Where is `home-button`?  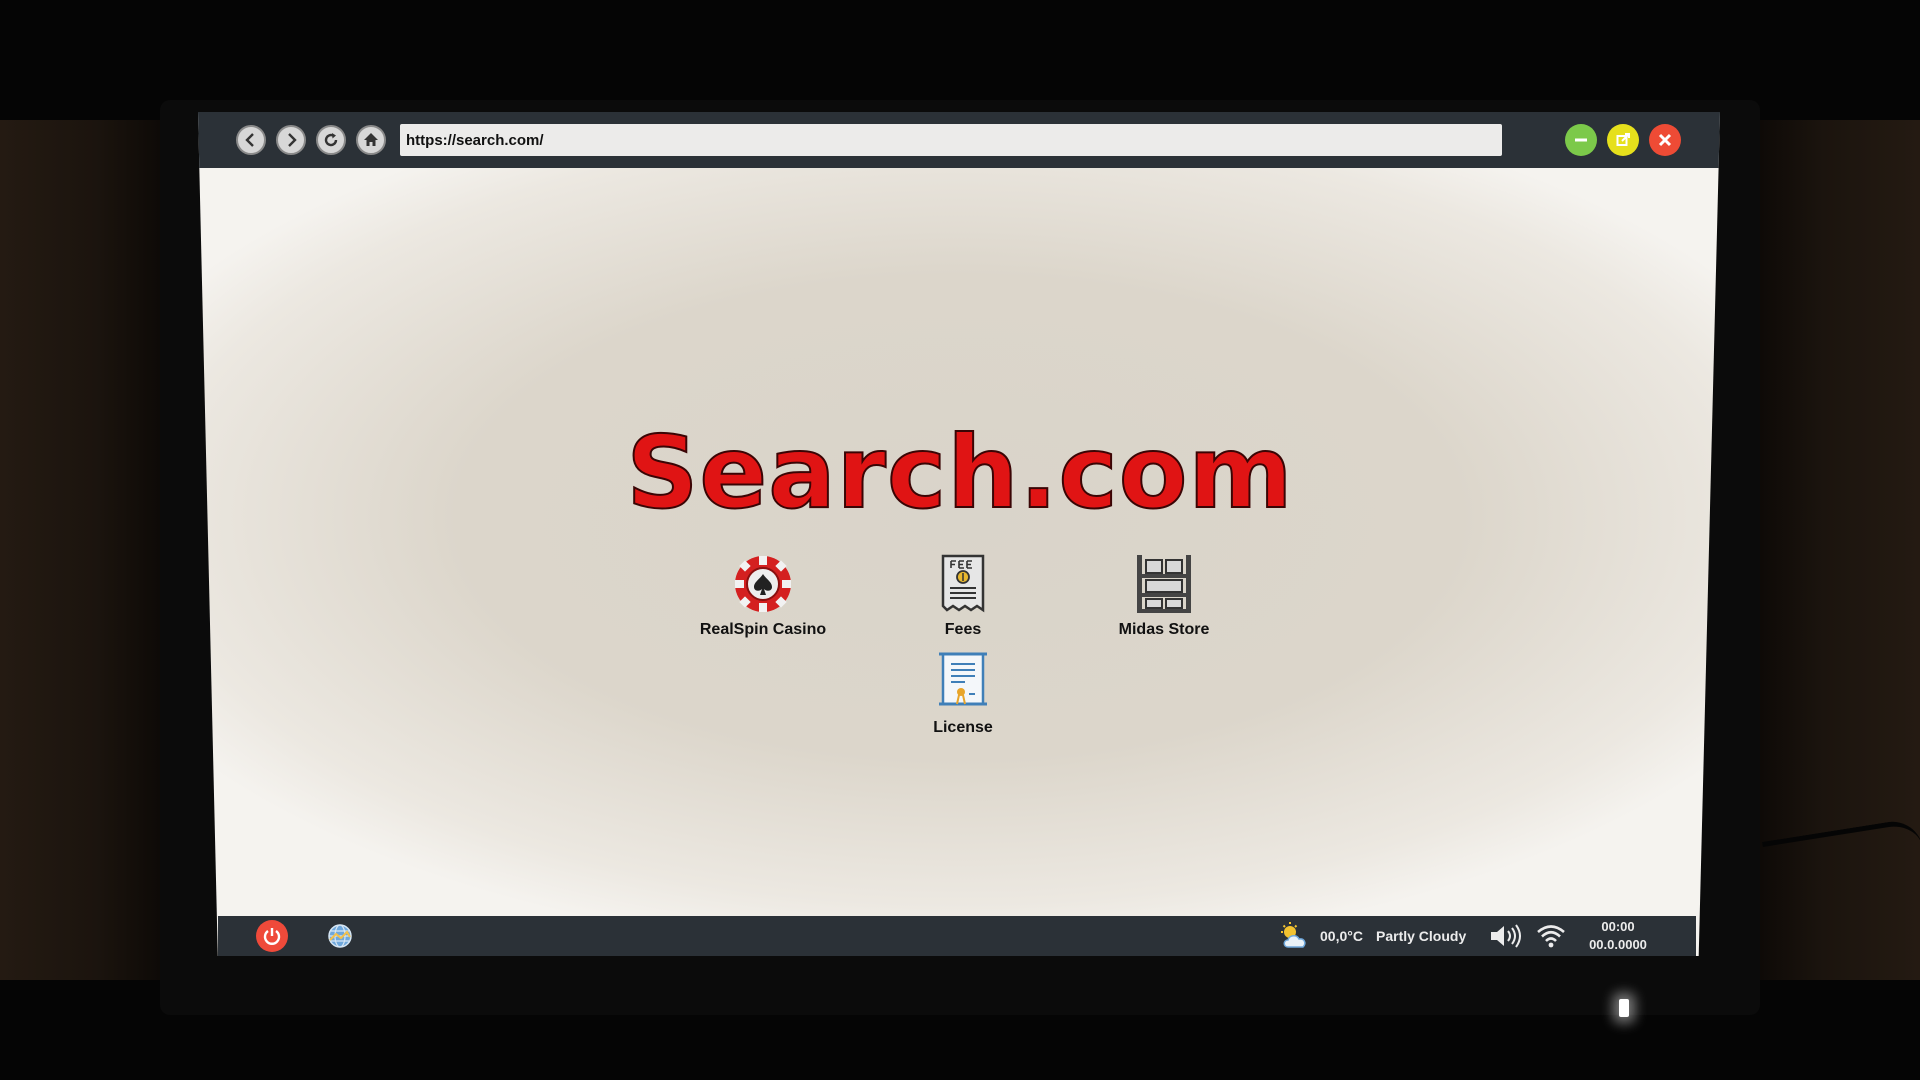 home-button is located at coordinates (371, 140).